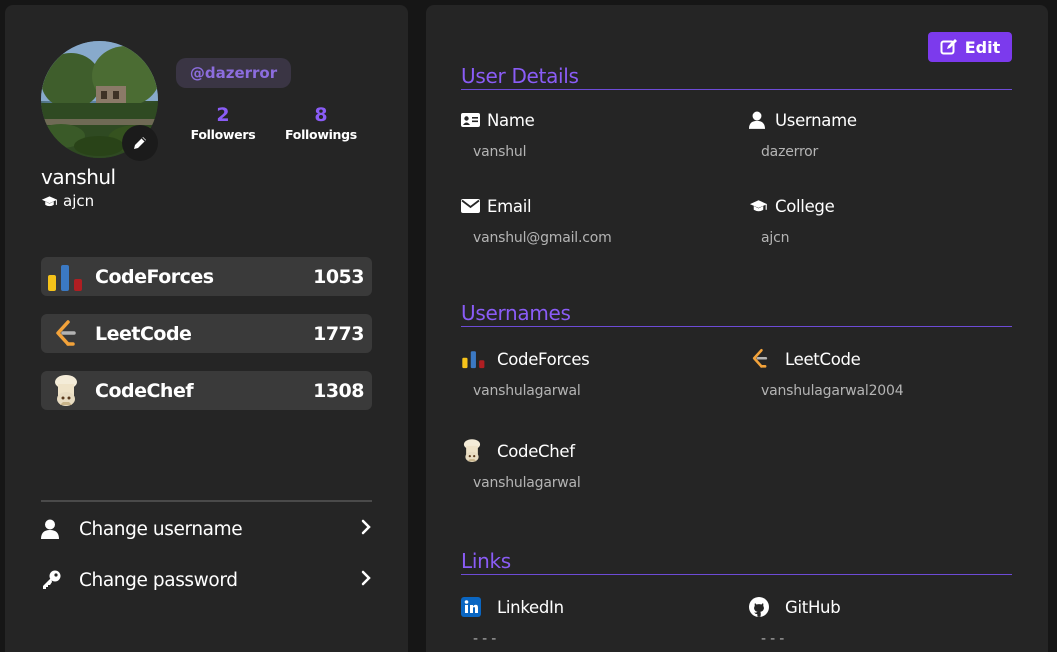 The image size is (1057, 652). I want to click on links-title: Links, so click(736, 562).